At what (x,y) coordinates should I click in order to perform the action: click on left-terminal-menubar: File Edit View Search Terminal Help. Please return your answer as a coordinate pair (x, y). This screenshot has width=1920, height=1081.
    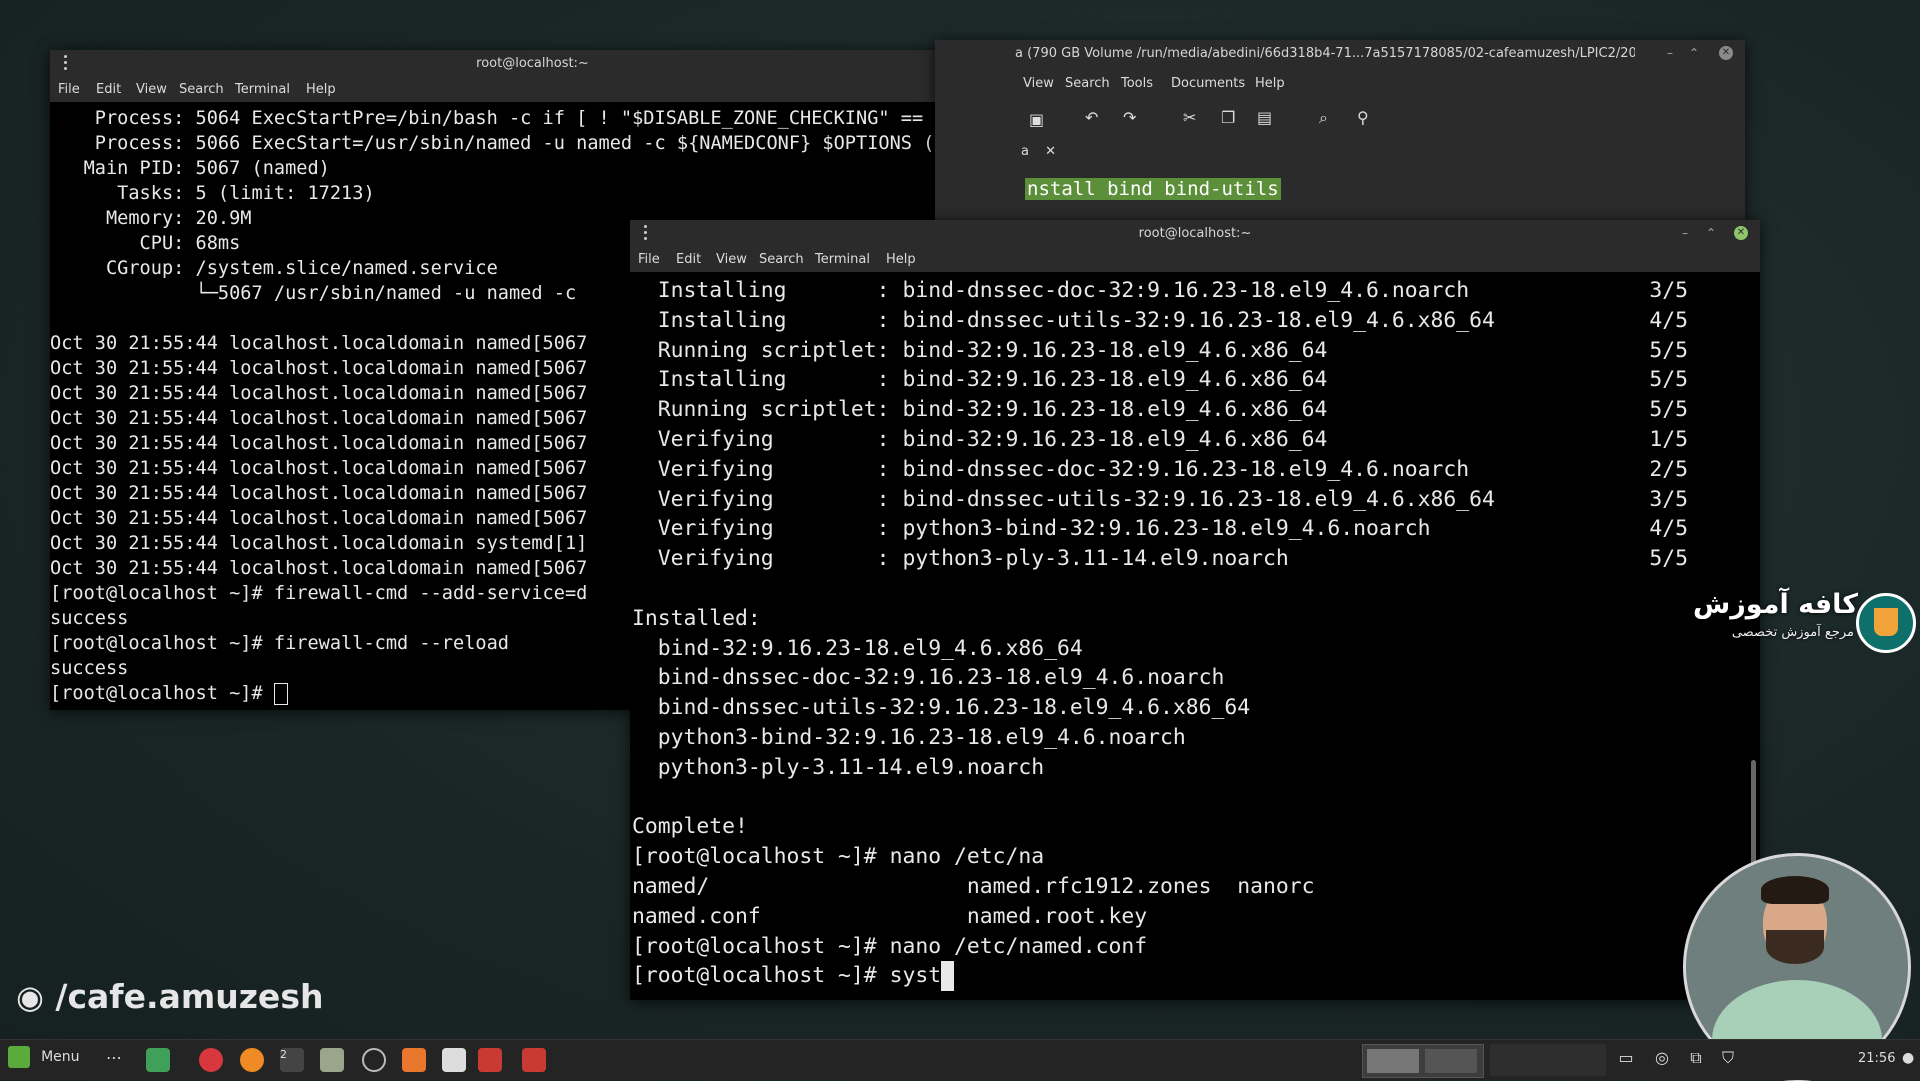
    Looking at the image, I should click on (532, 90).